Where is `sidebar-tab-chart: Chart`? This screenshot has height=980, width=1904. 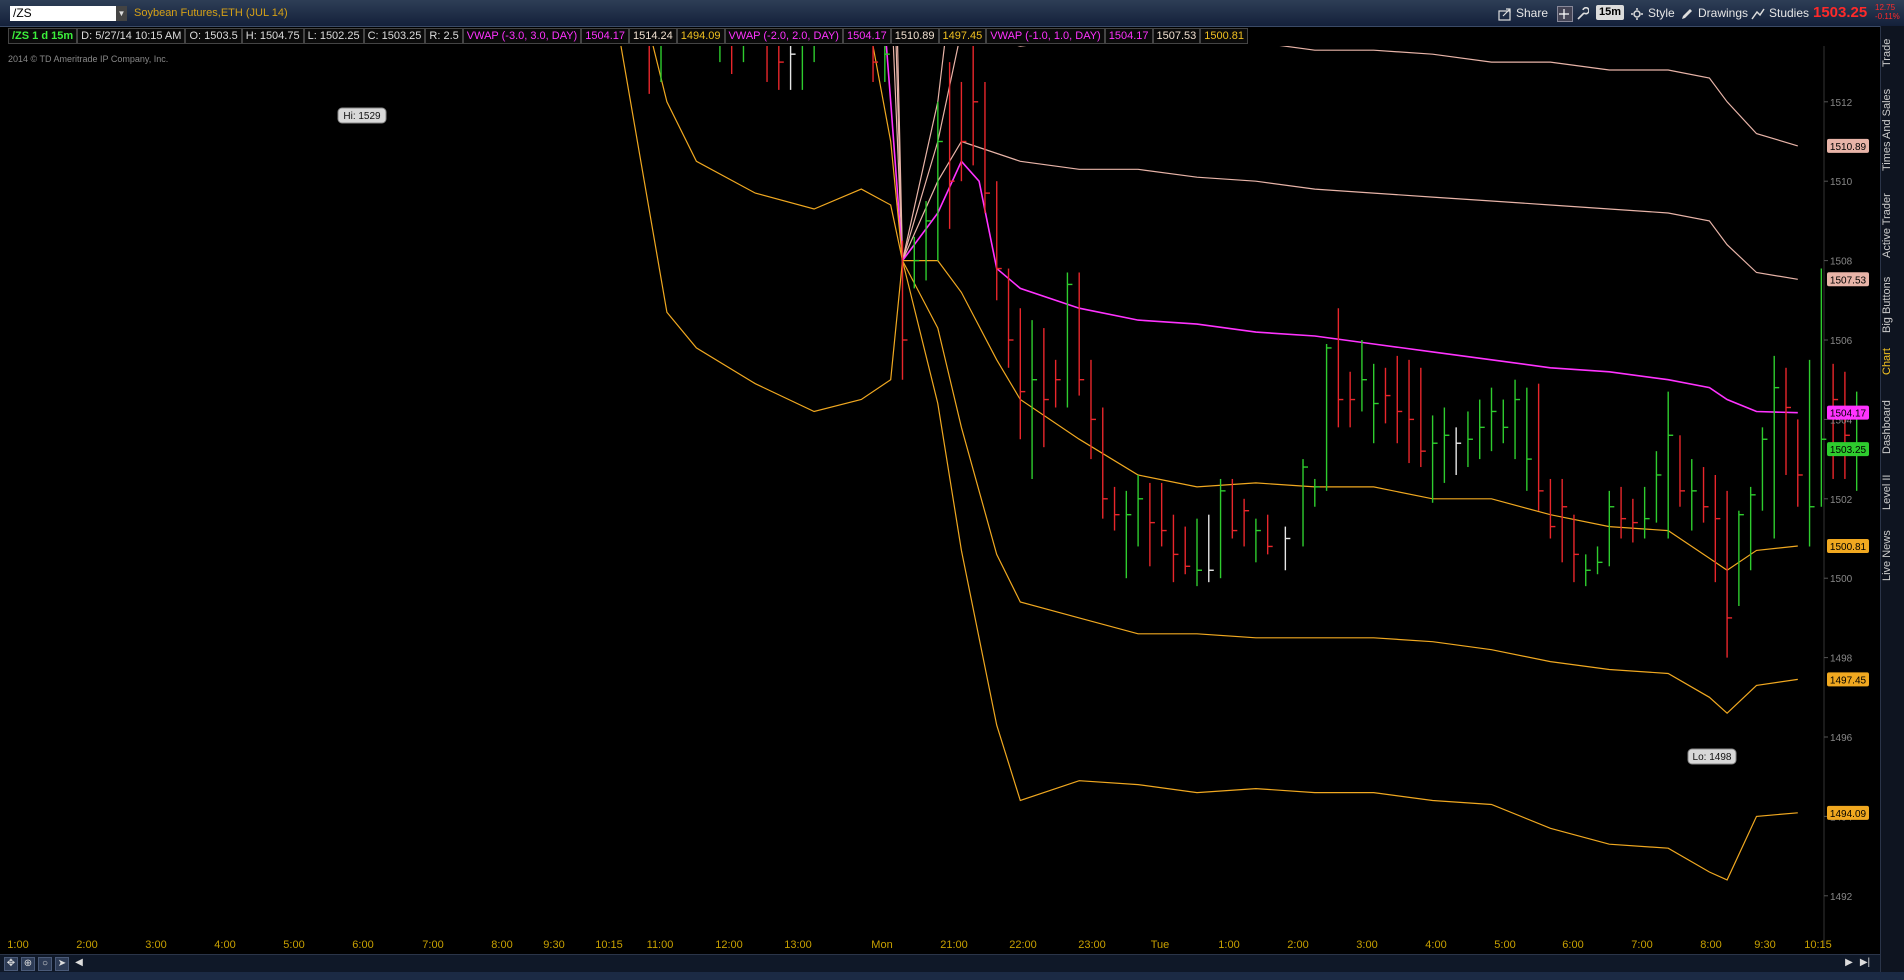
sidebar-tab-chart: Chart is located at coordinates (1892, 362).